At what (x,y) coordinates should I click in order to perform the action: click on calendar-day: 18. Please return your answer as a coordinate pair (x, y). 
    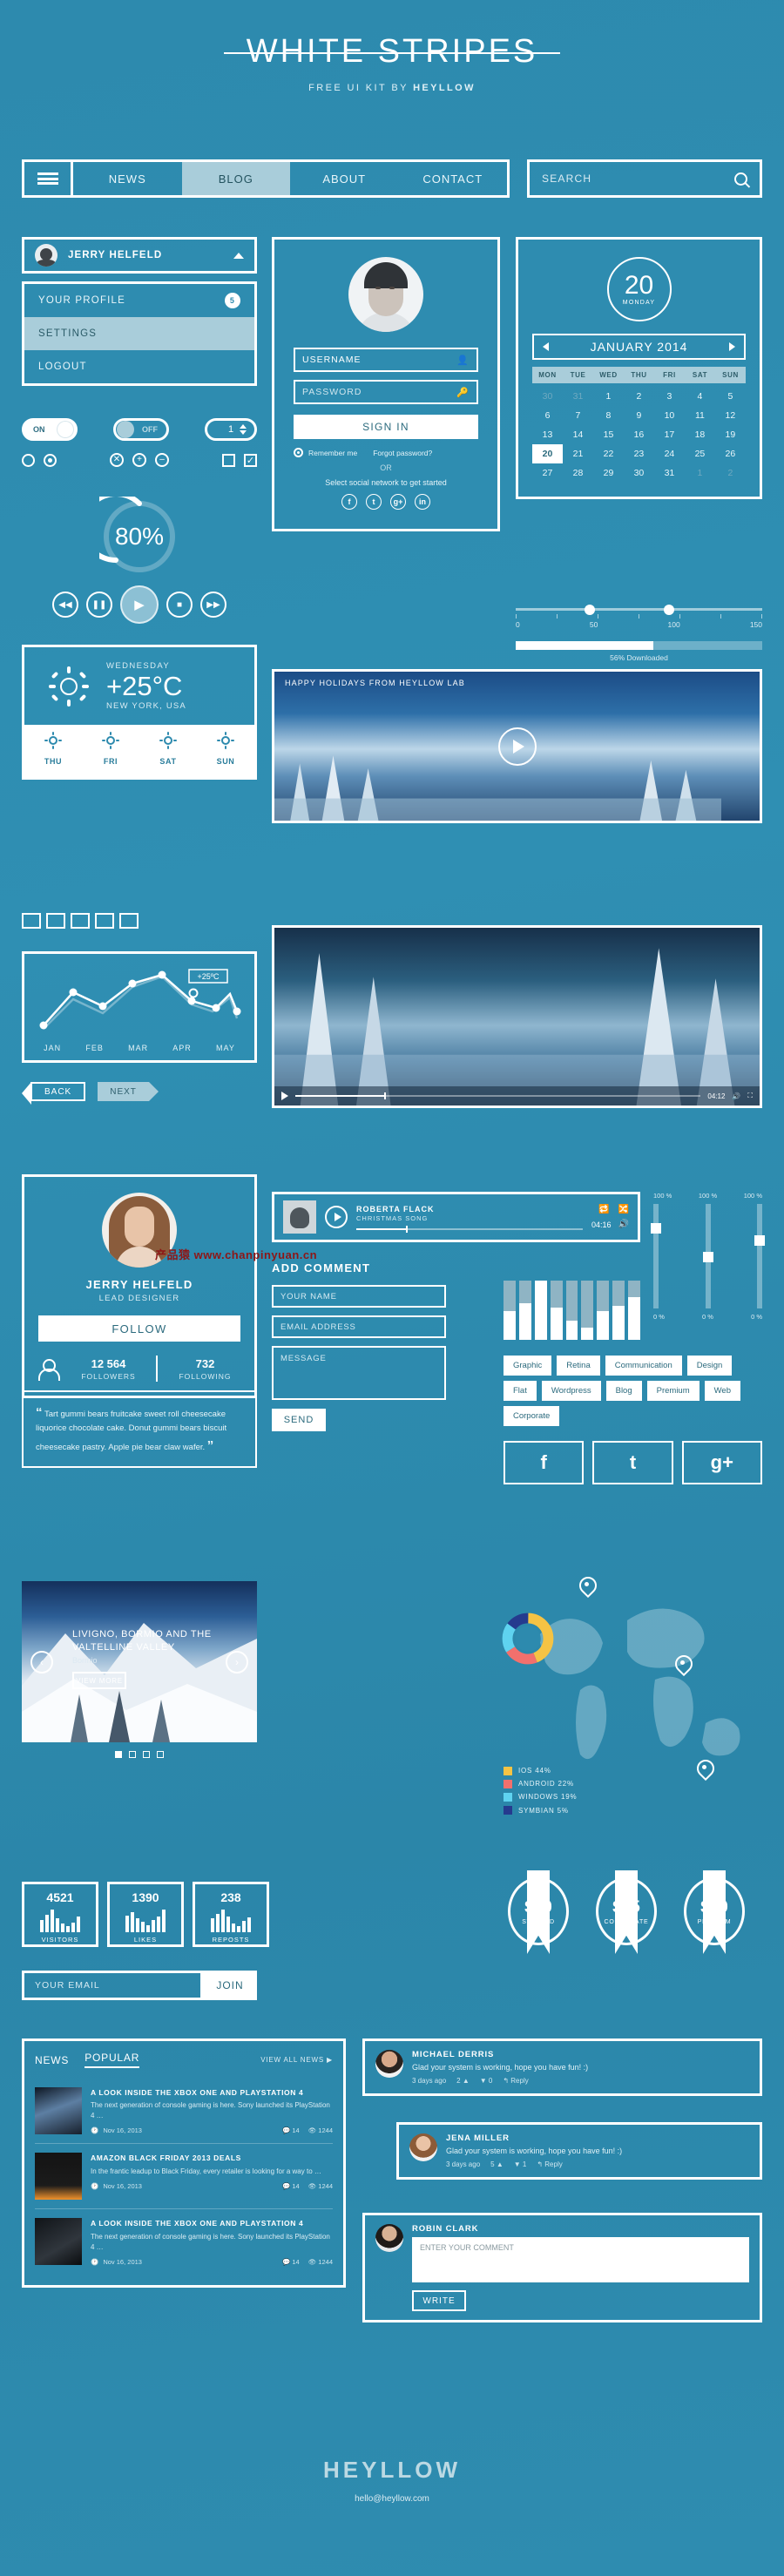
    Looking at the image, I should click on (700, 434).